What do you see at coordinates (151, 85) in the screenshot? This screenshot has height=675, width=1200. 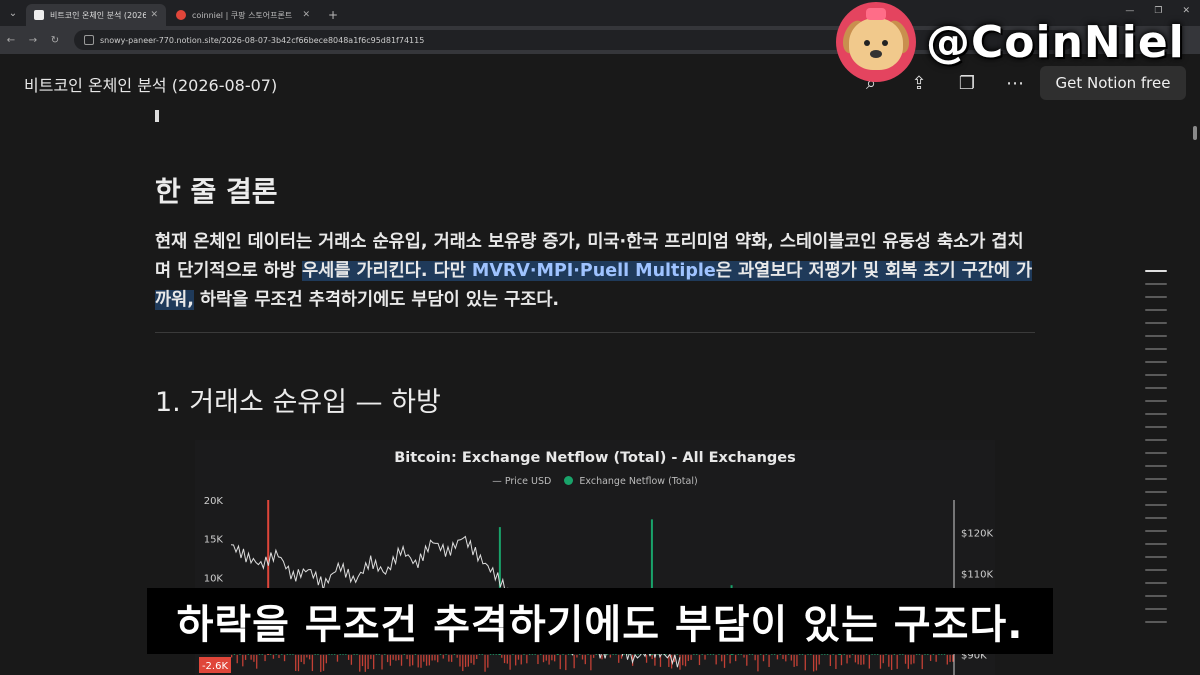 I see `page-title: 비트코인 온체인 분석 (2026-08-07)` at bounding box center [151, 85].